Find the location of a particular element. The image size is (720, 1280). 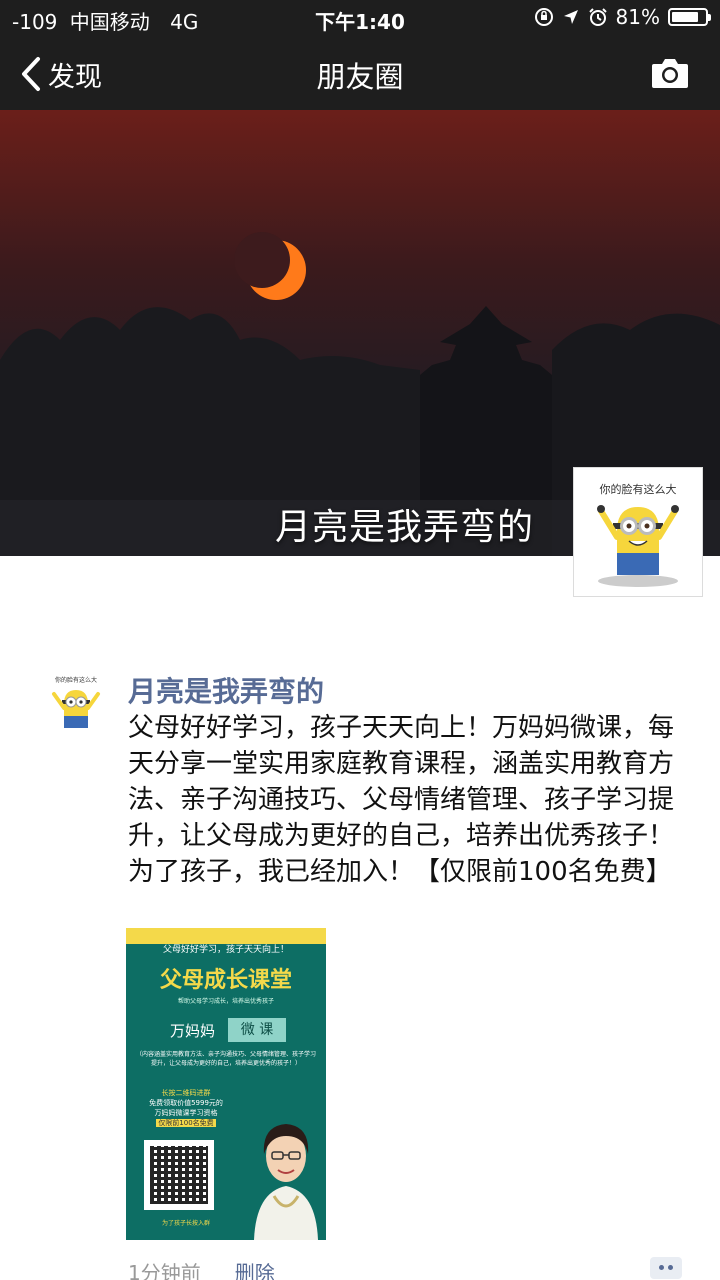

post-time: 1分钟前 is located at coordinates (164, 1270).